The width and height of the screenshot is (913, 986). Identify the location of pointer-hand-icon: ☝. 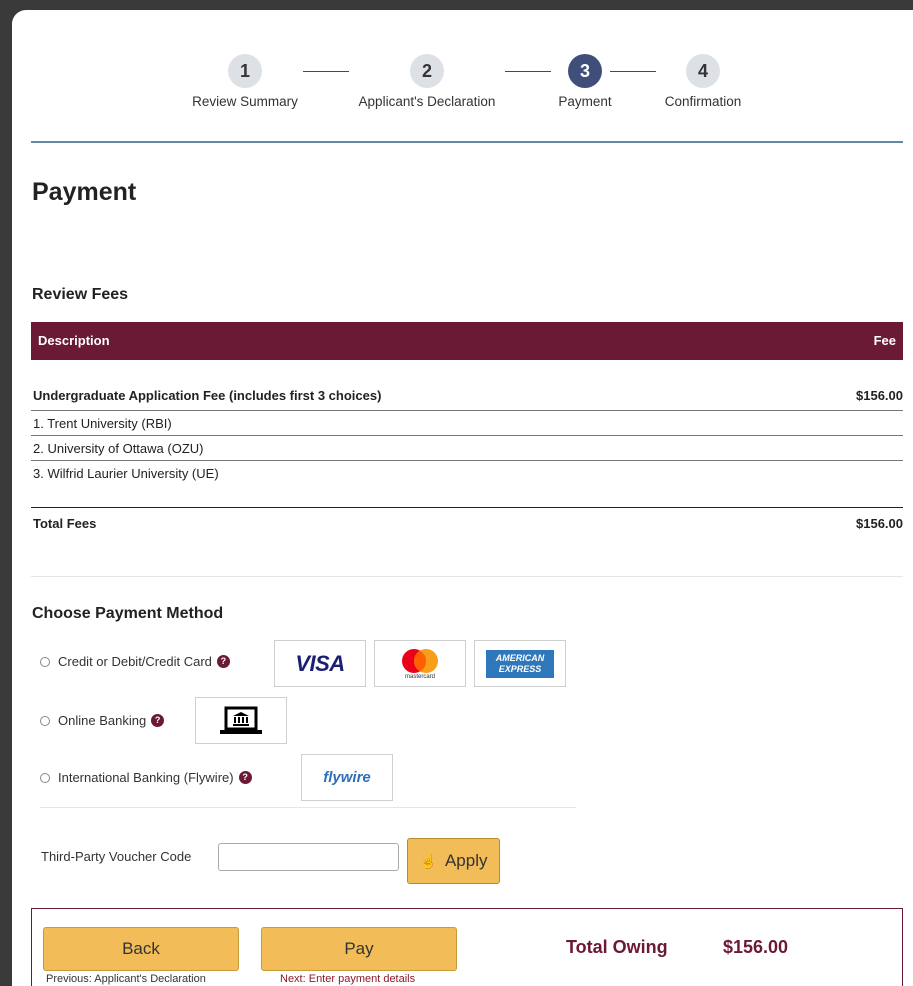
(428, 860).